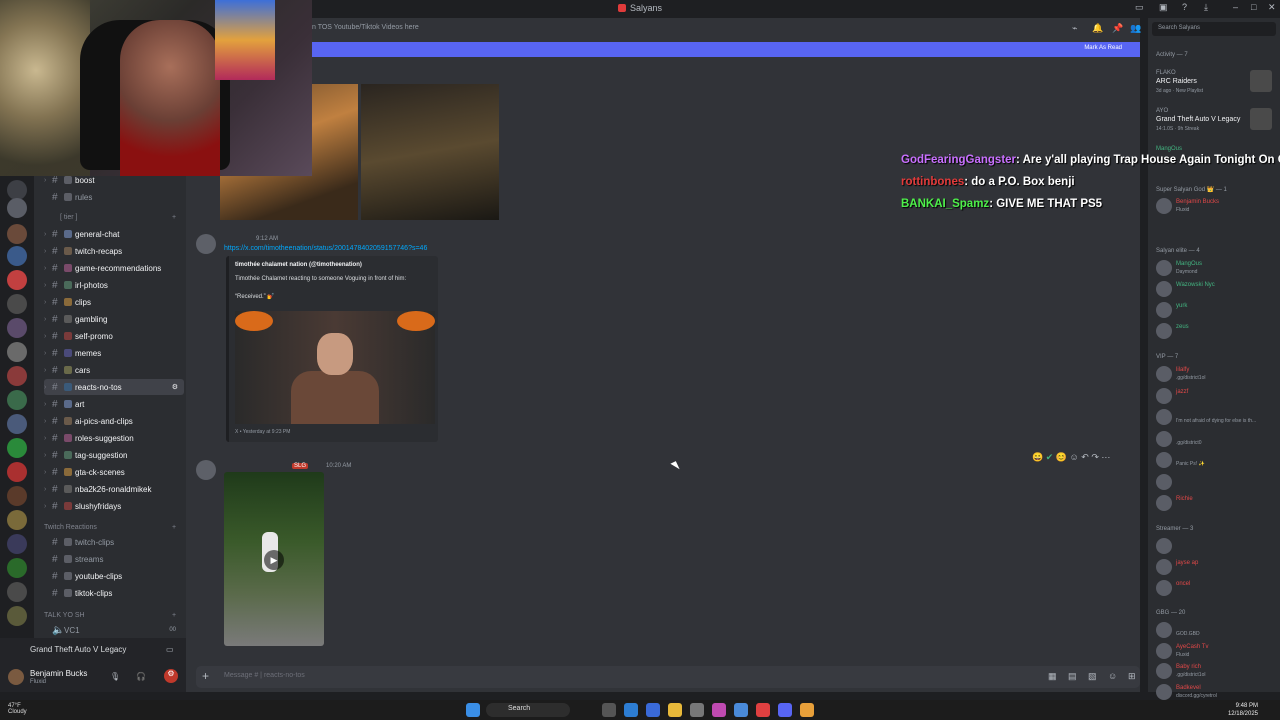  Describe the element at coordinates (1163, 7) in the screenshot. I see `screen-share-icon: ▣` at that location.